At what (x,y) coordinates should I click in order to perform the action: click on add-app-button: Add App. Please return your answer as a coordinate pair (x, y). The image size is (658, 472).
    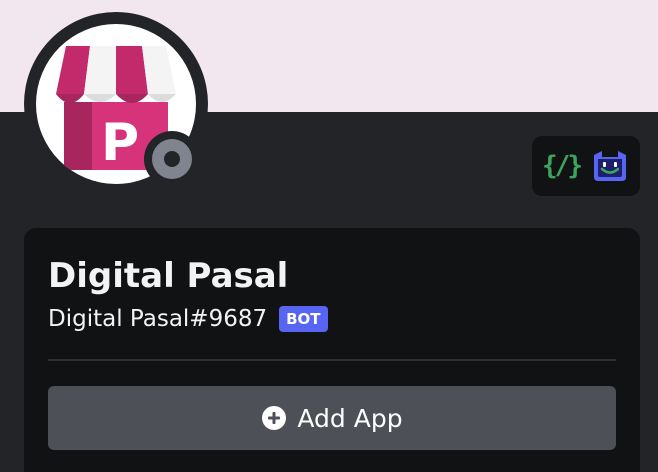
    Looking at the image, I should click on (332, 418).